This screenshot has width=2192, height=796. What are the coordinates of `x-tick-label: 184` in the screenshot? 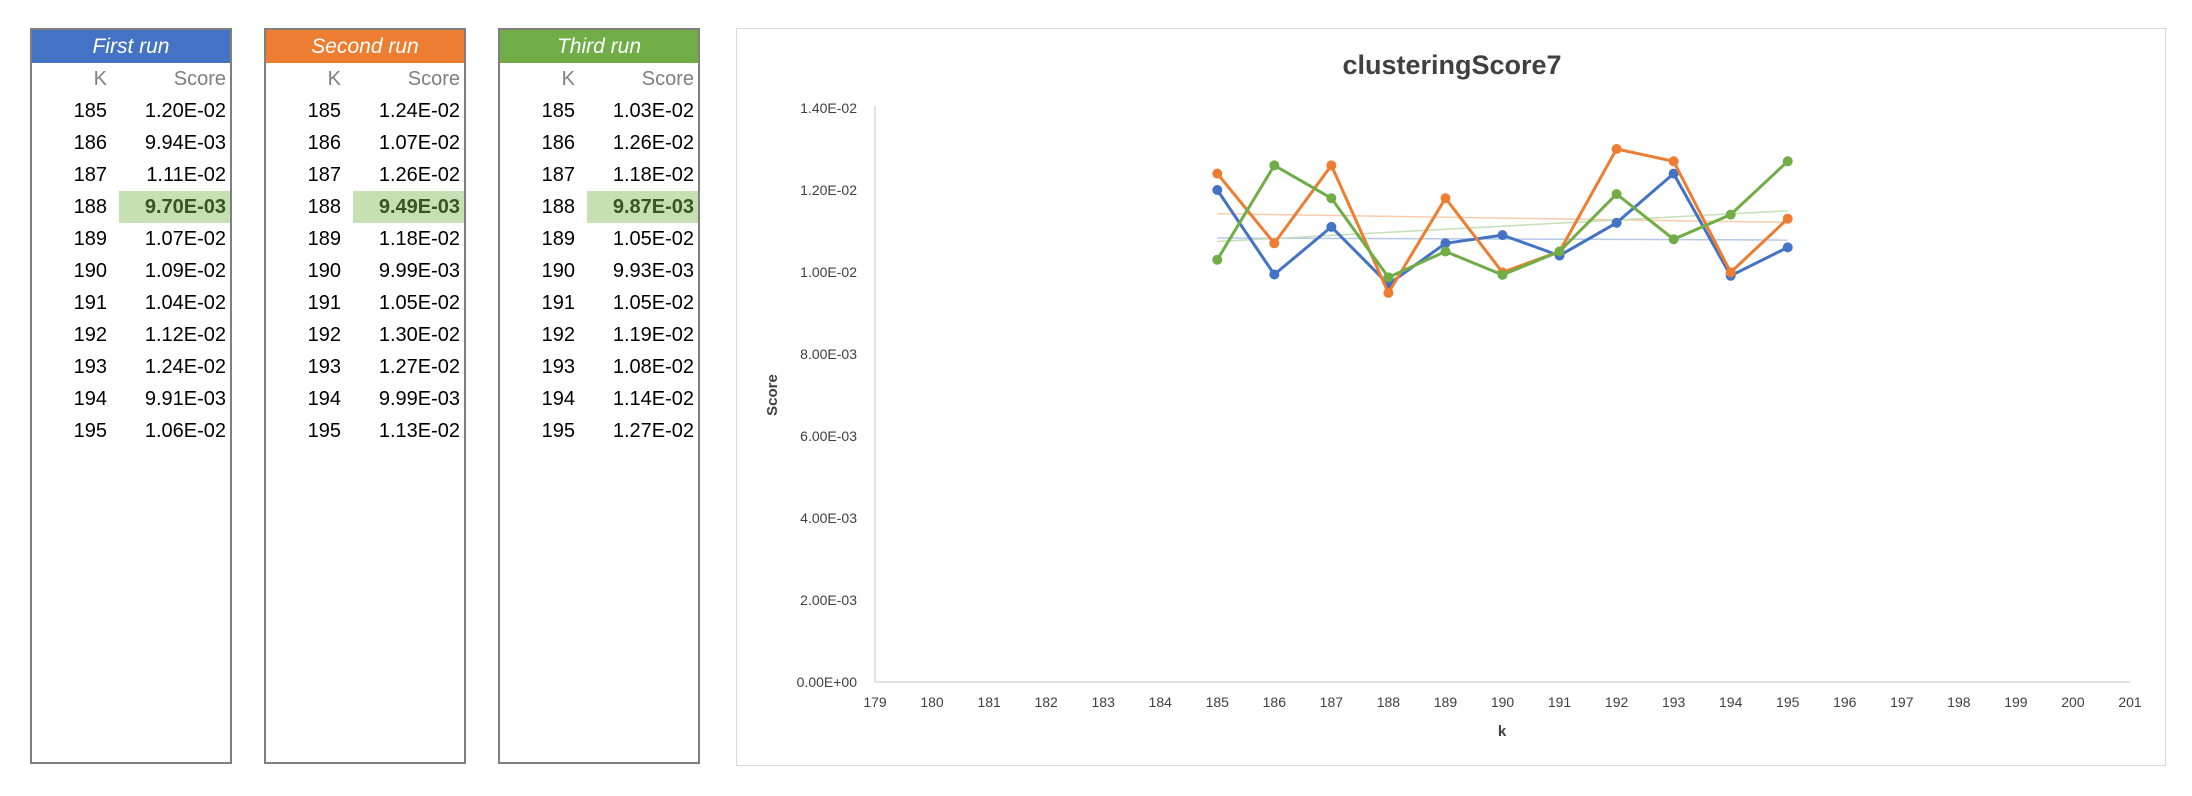 It's located at (1161, 702).